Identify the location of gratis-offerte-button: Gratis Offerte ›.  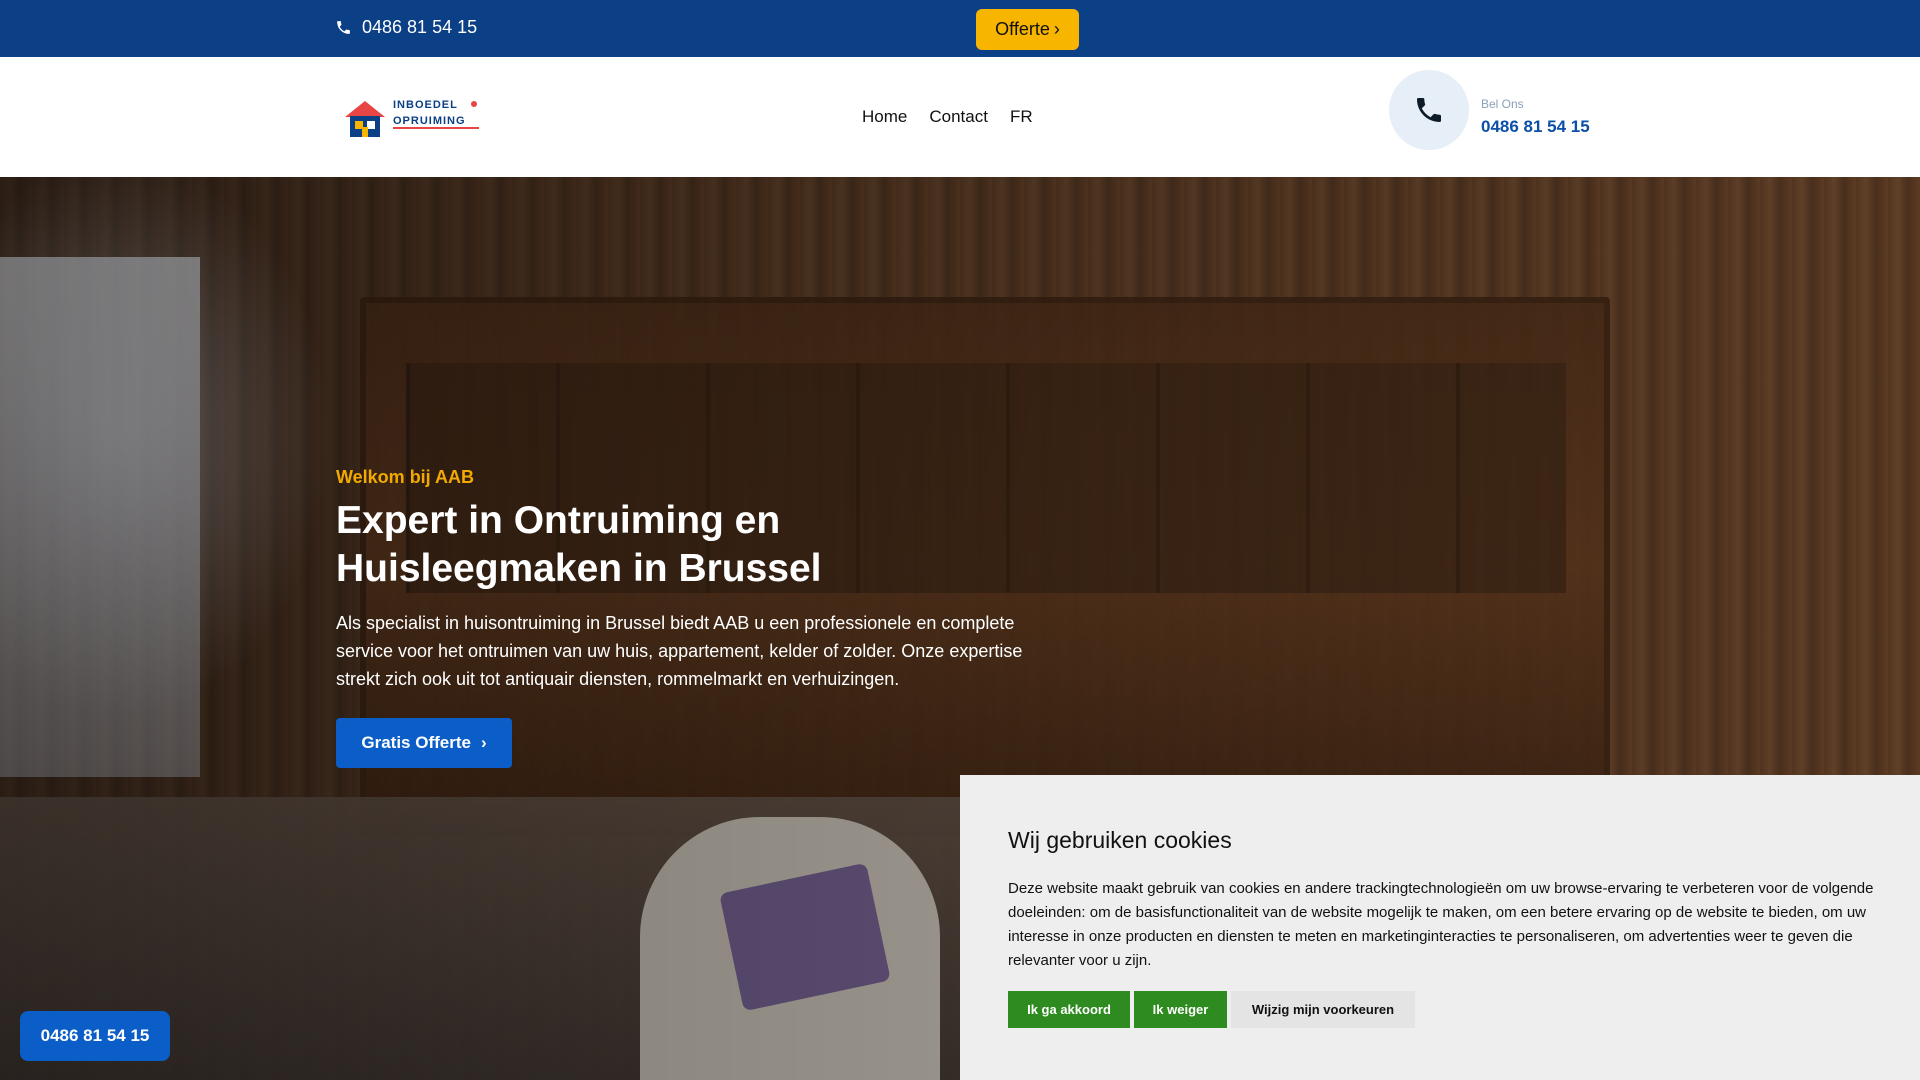
(424, 743).